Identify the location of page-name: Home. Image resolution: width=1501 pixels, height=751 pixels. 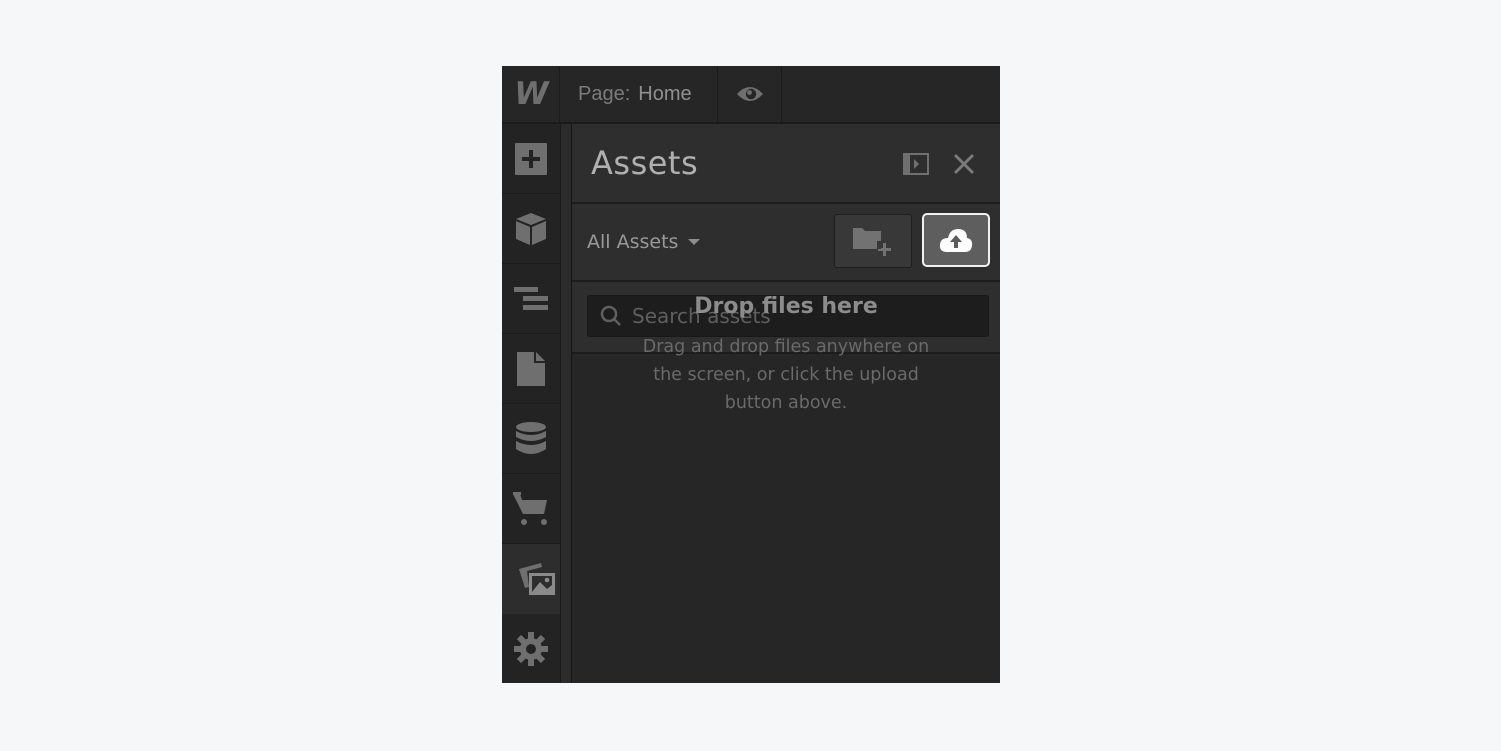
(665, 93).